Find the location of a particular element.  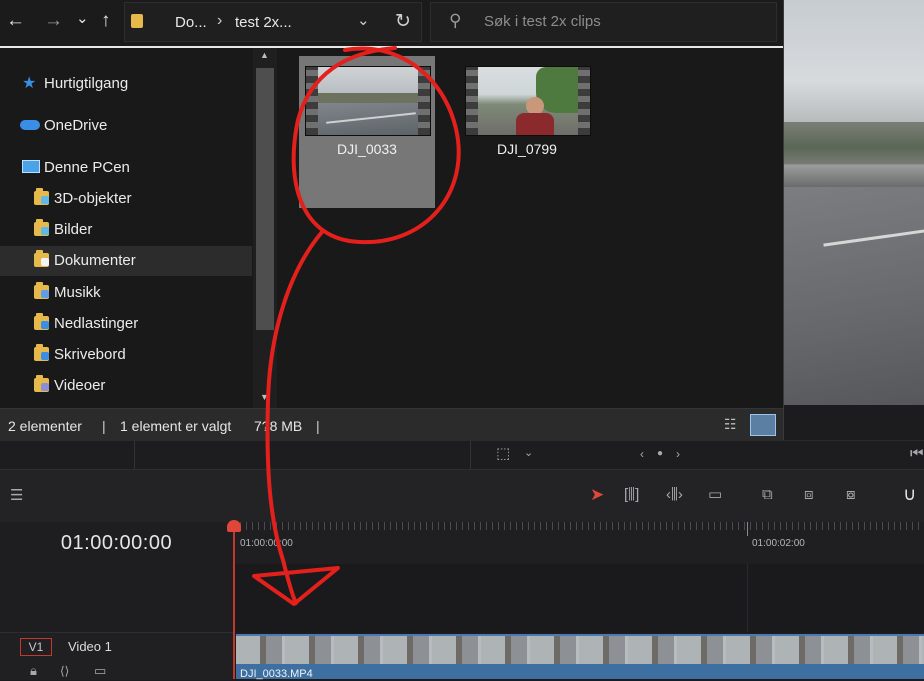

file-item: DJI_0033 is located at coordinates (367, 132).